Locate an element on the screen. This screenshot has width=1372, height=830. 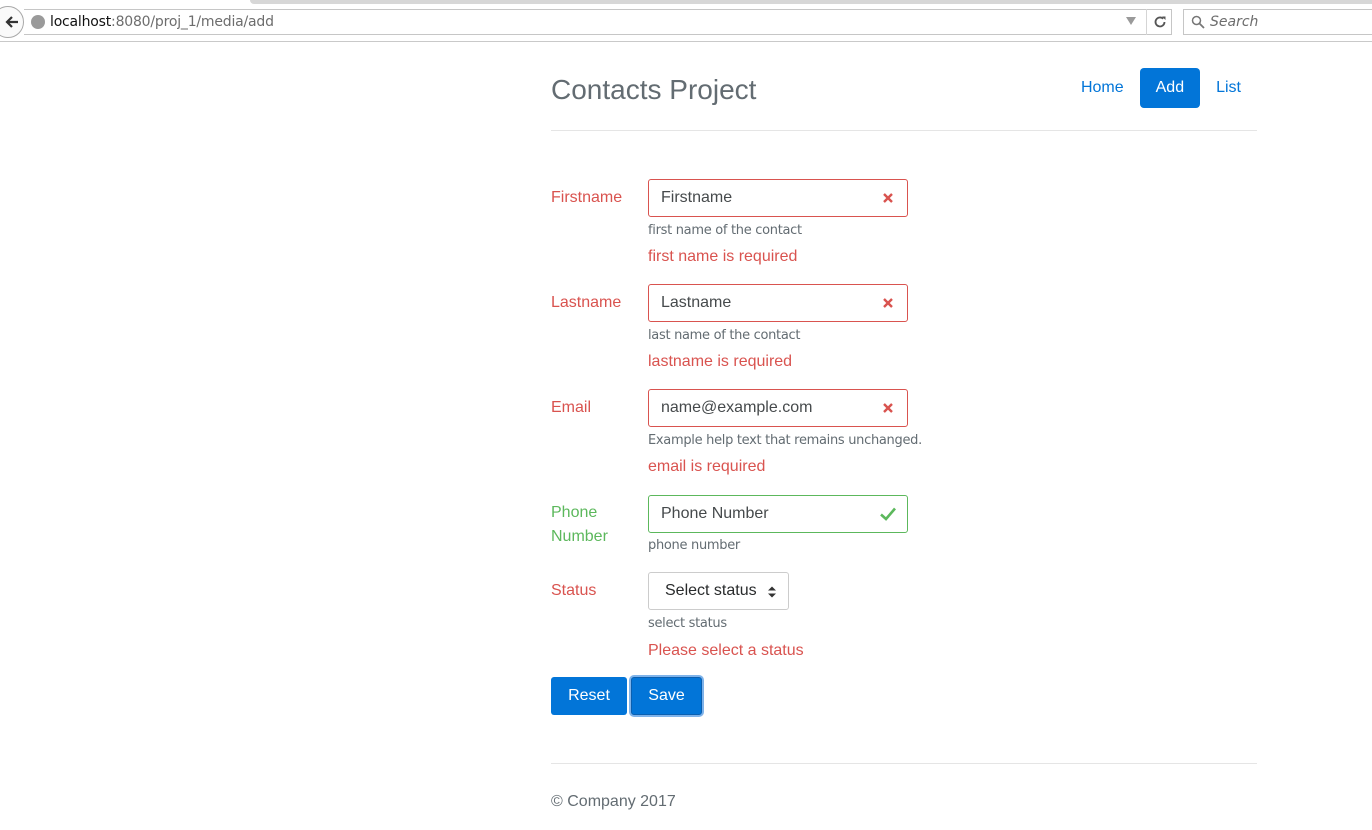
status-help: select status is located at coordinates (687, 623).